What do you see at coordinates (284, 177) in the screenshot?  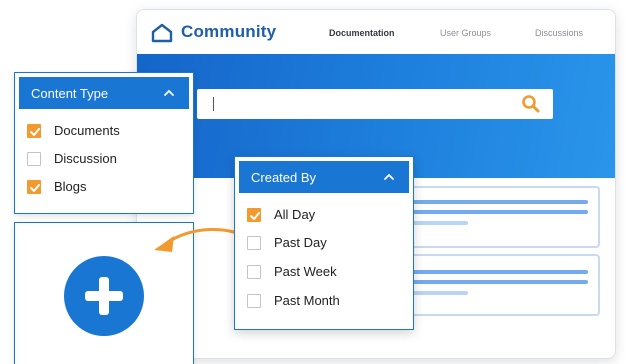 I see `created-by-title: Created By` at bounding box center [284, 177].